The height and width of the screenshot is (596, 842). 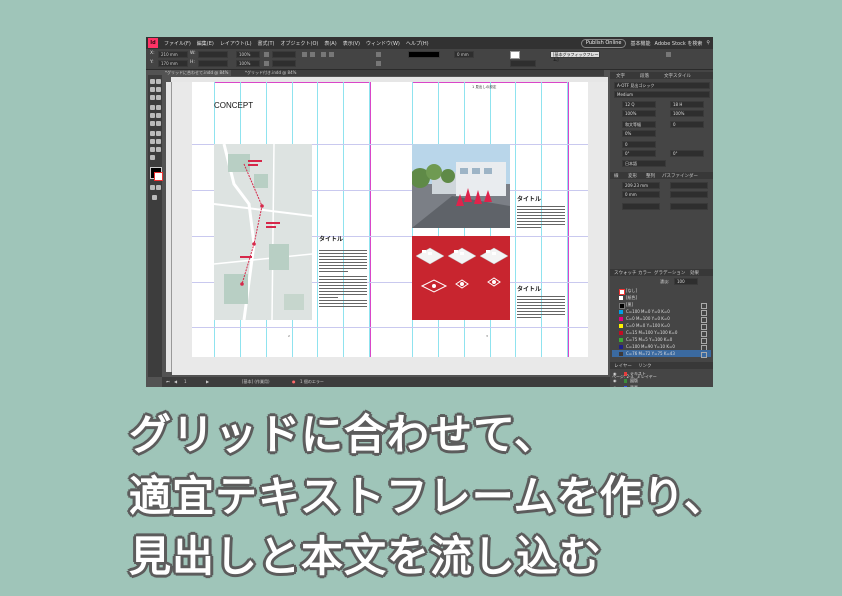 I want to click on rotate-icon, so click(x=266, y=54).